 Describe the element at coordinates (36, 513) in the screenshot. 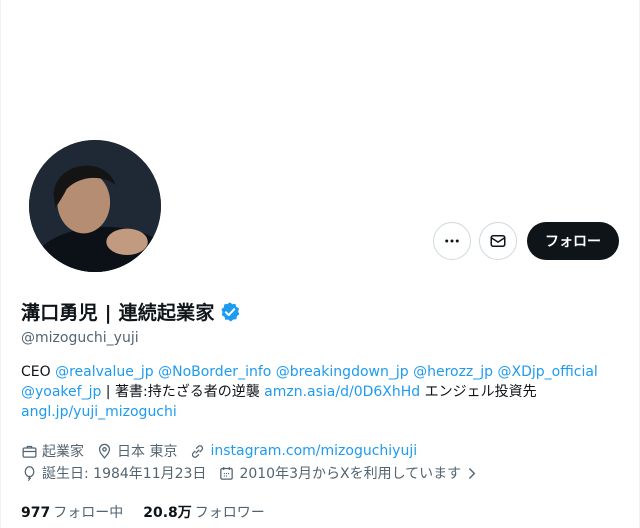

I see `following-count: 977` at that location.